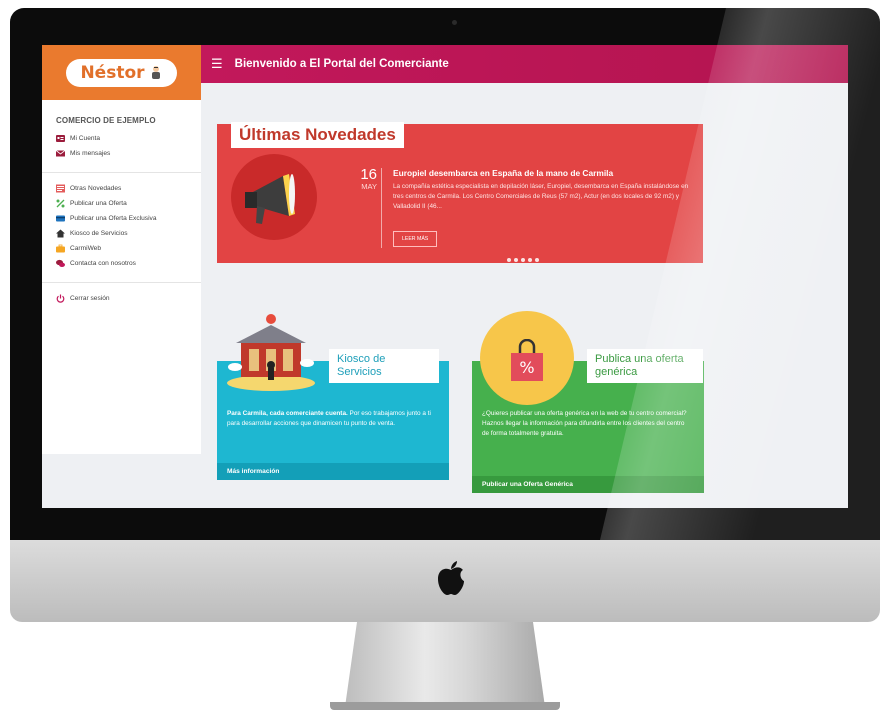 The width and height of the screenshot is (888, 713). I want to click on news-image, so click(274, 197).